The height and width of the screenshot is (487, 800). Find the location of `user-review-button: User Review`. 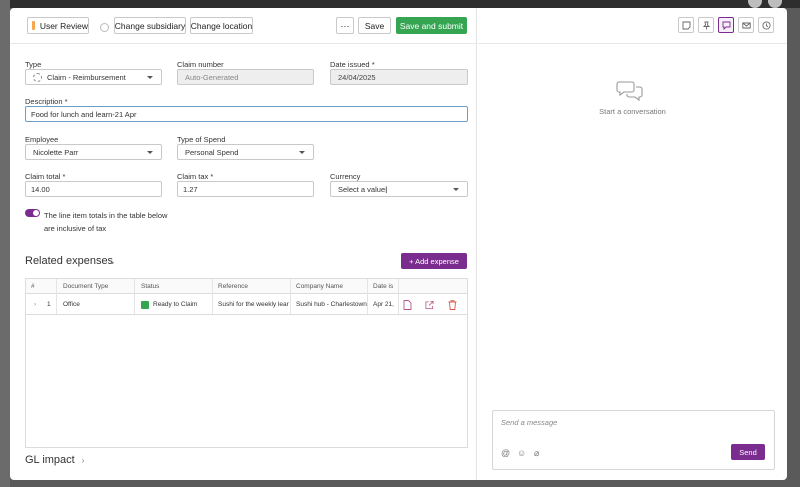

user-review-button: User Review is located at coordinates (58, 25).